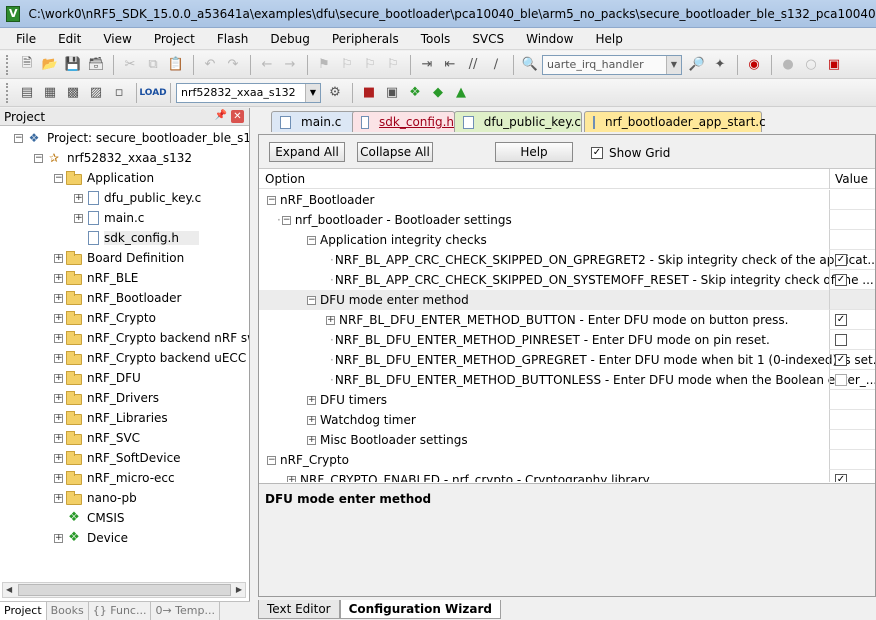 The width and height of the screenshot is (876, 620). I want to click on tab-dfu-public-key-c: dfu_public_key.c, so click(518, 121).